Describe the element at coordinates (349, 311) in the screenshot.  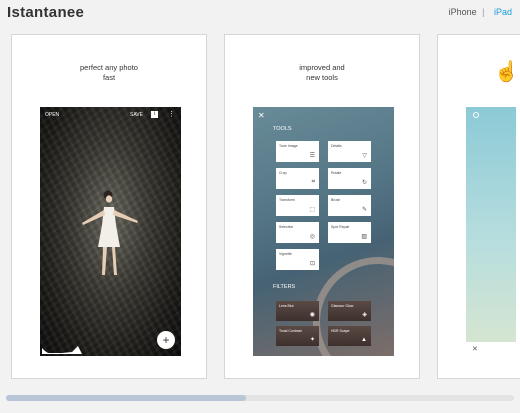
I see `filter-tile: Glamour Glow ◈` at that location.